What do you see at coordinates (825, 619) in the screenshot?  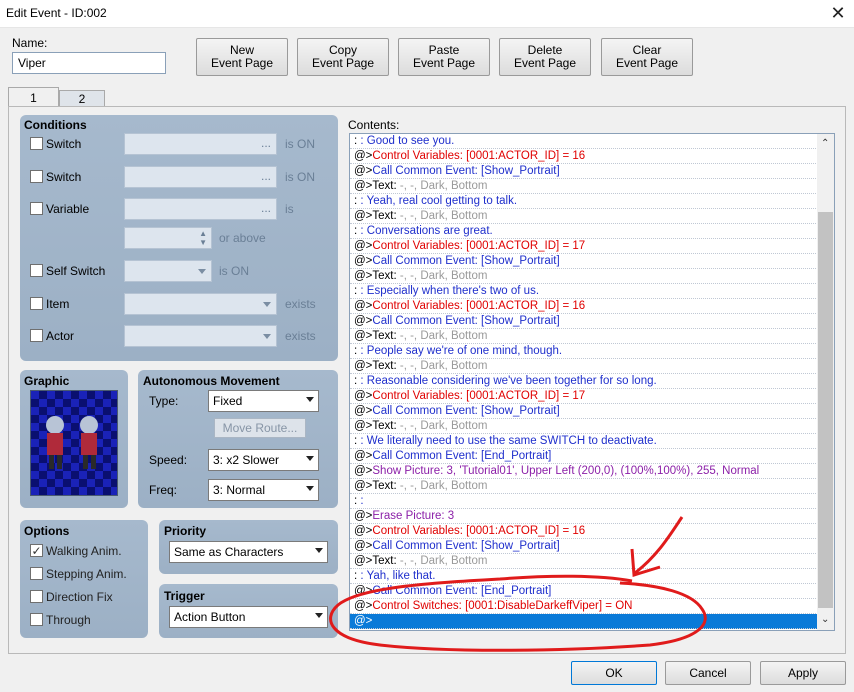 I see `scroll-down-icon: ⌄` at bounding box center [825, 619].